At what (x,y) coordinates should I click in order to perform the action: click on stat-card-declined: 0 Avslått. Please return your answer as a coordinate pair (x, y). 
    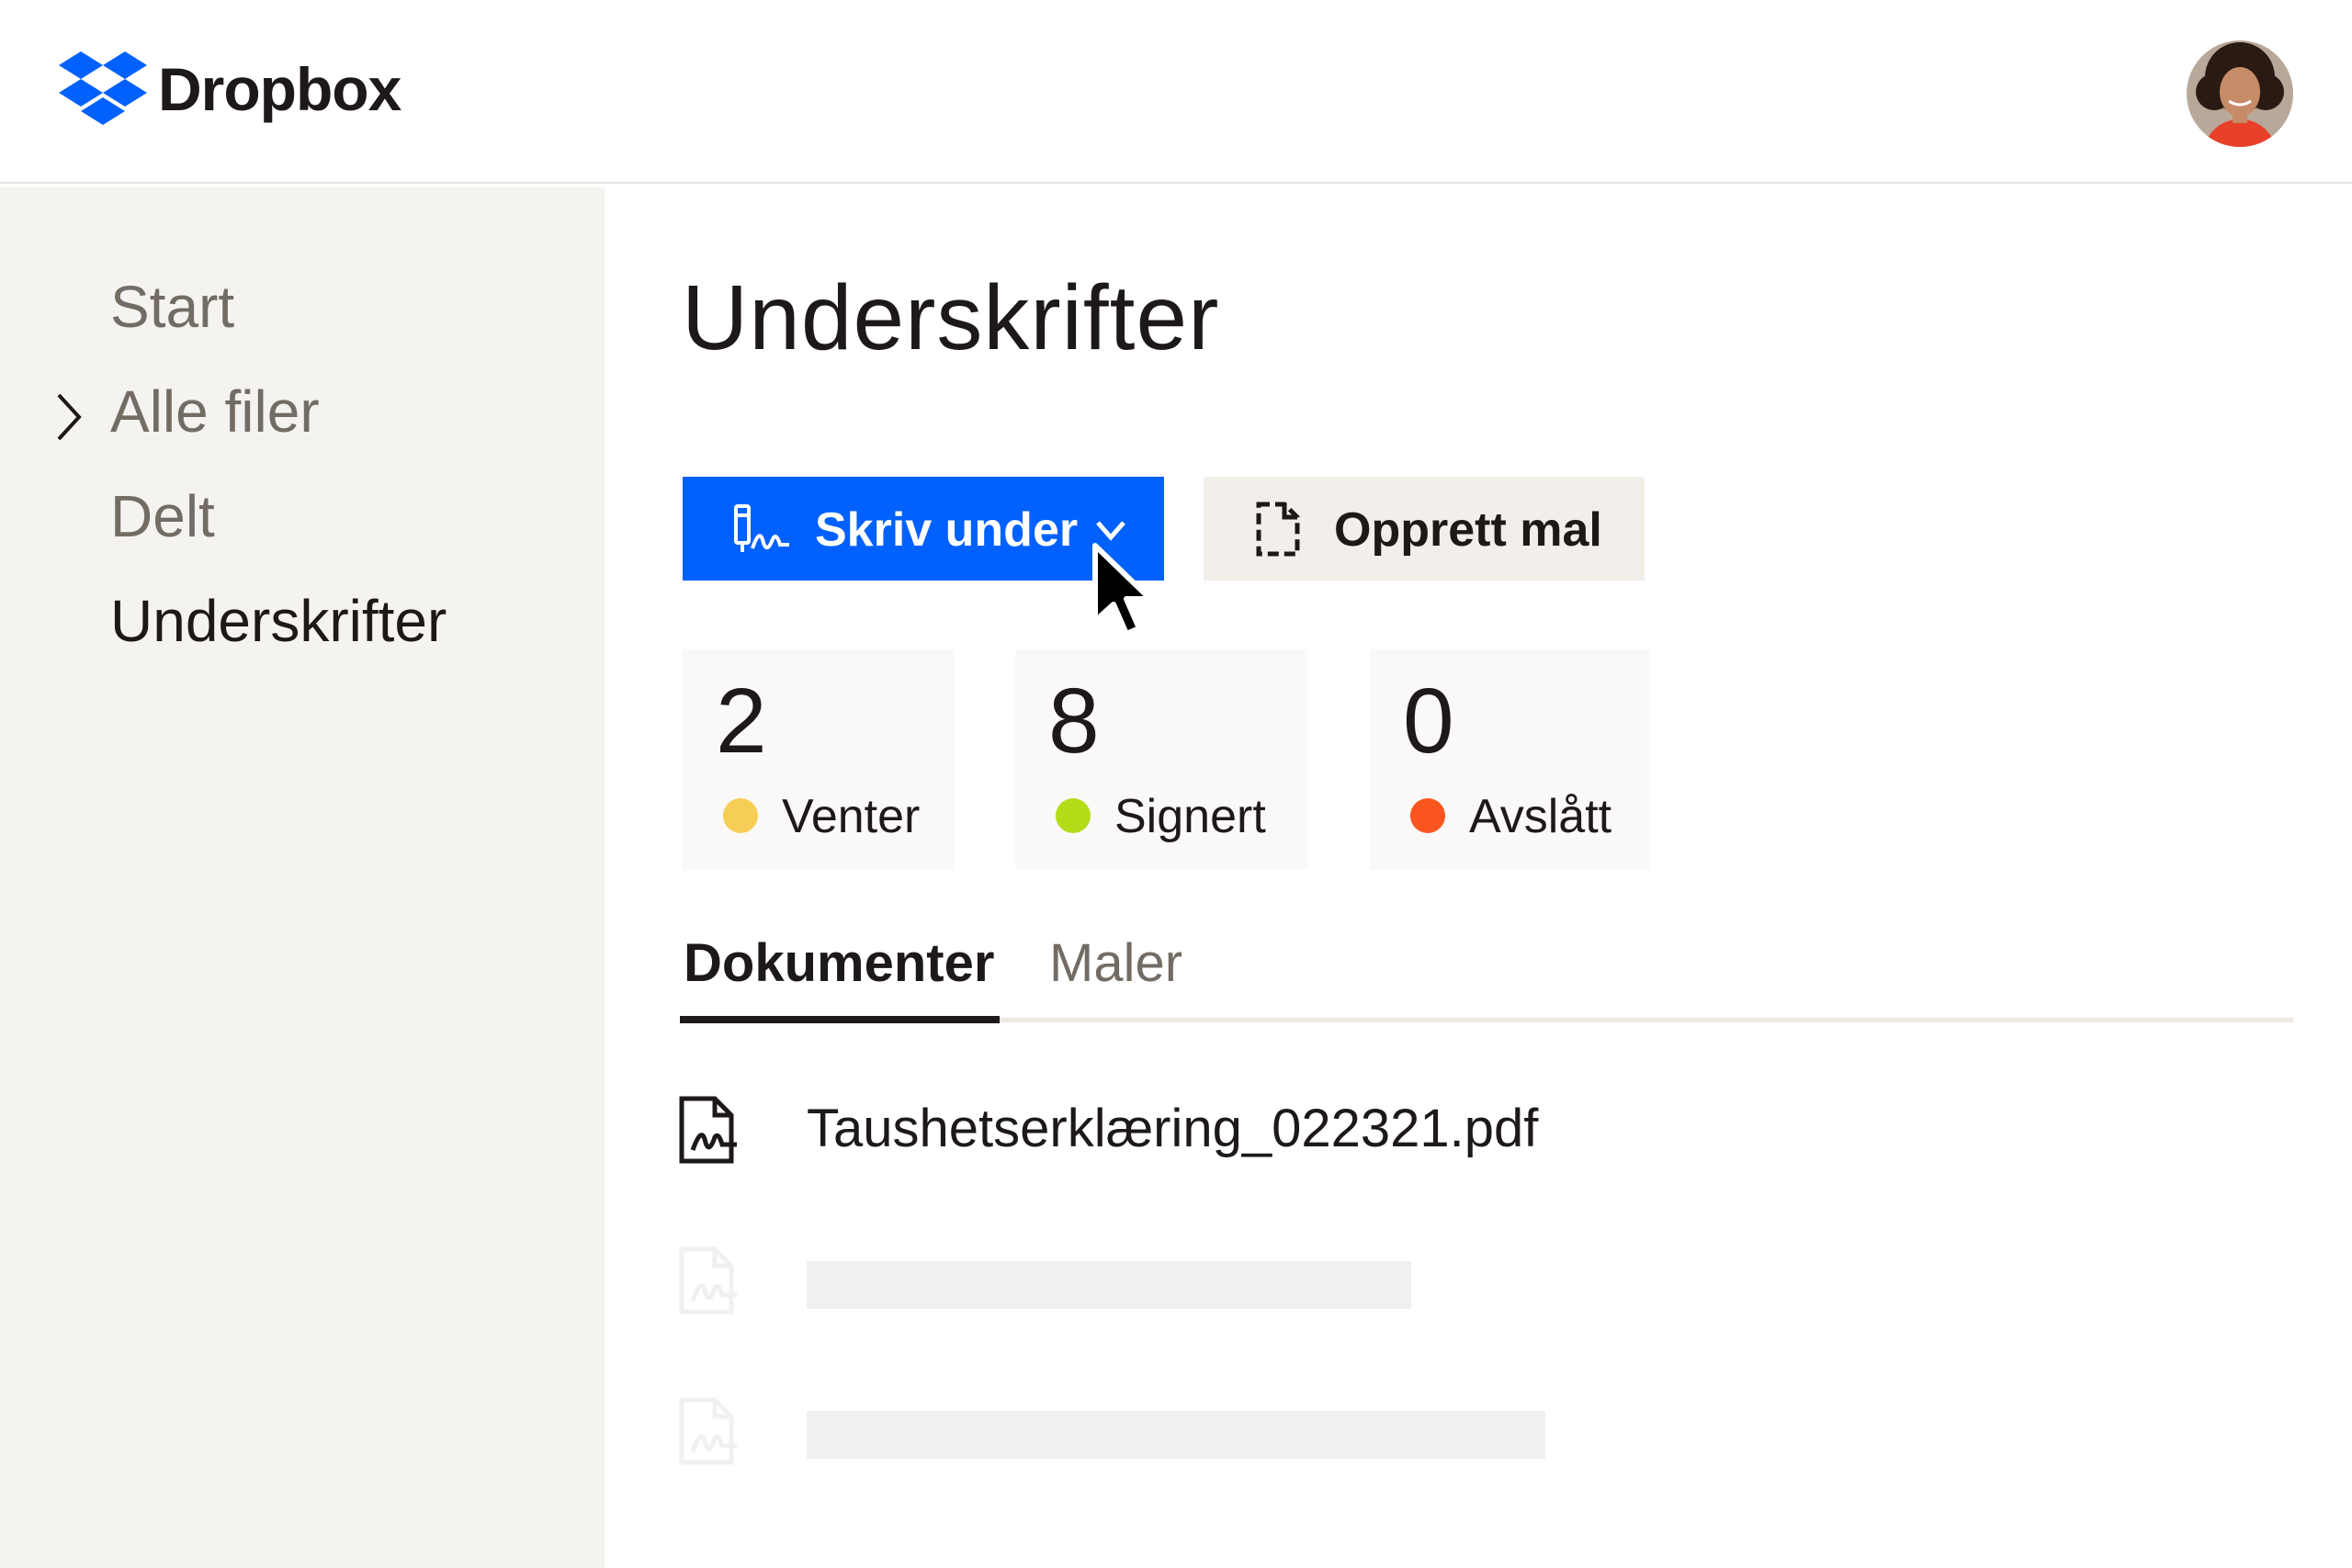
    Looking at the image, I should click on (1510, 759).